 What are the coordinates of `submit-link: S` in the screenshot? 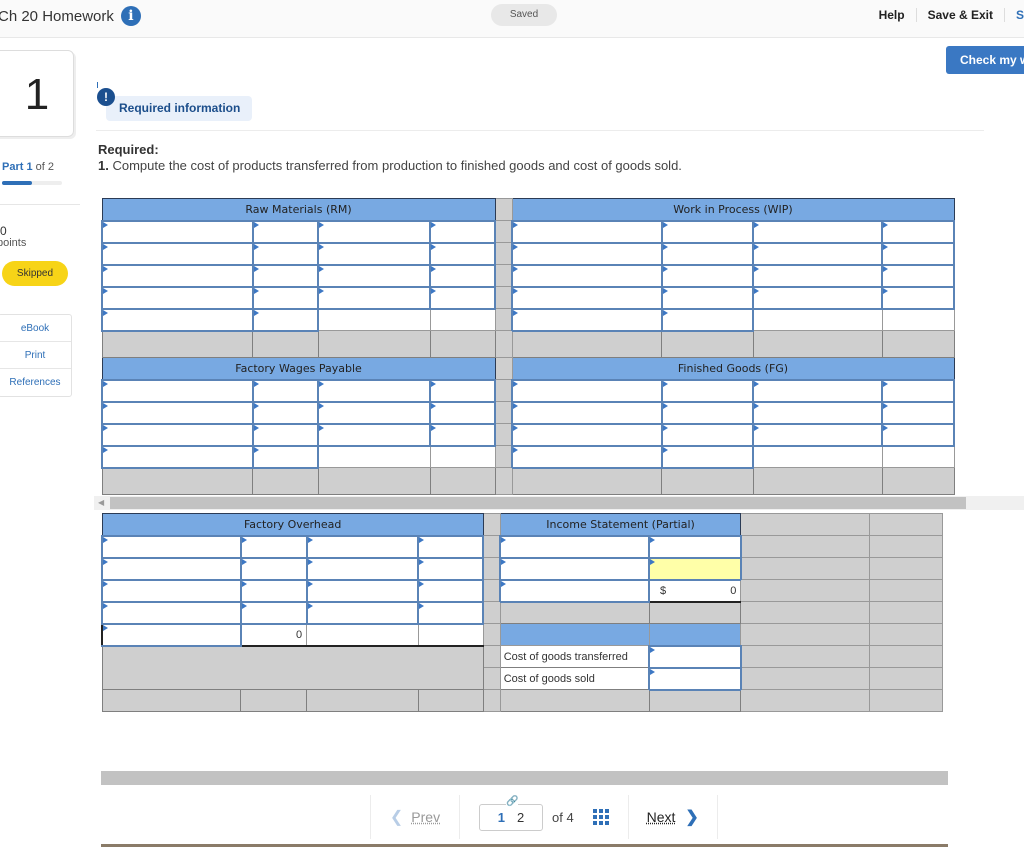 It's located at (1014, 15).